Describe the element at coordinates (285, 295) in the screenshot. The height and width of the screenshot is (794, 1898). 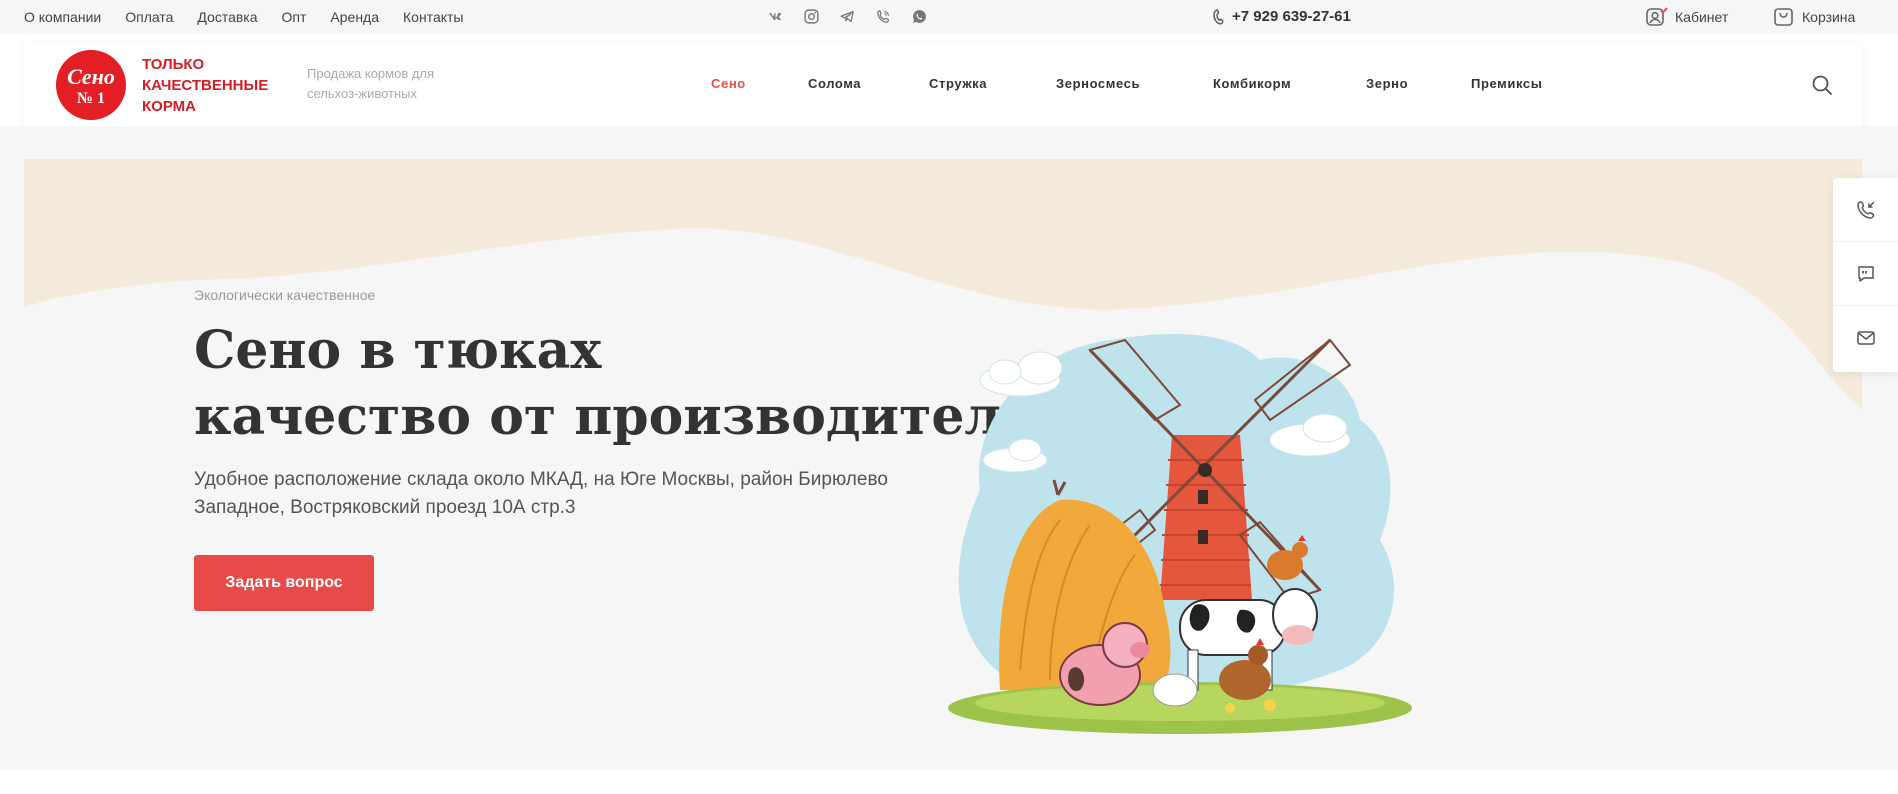
I see `hero-eyebrow: Экологически качественное` at that location.